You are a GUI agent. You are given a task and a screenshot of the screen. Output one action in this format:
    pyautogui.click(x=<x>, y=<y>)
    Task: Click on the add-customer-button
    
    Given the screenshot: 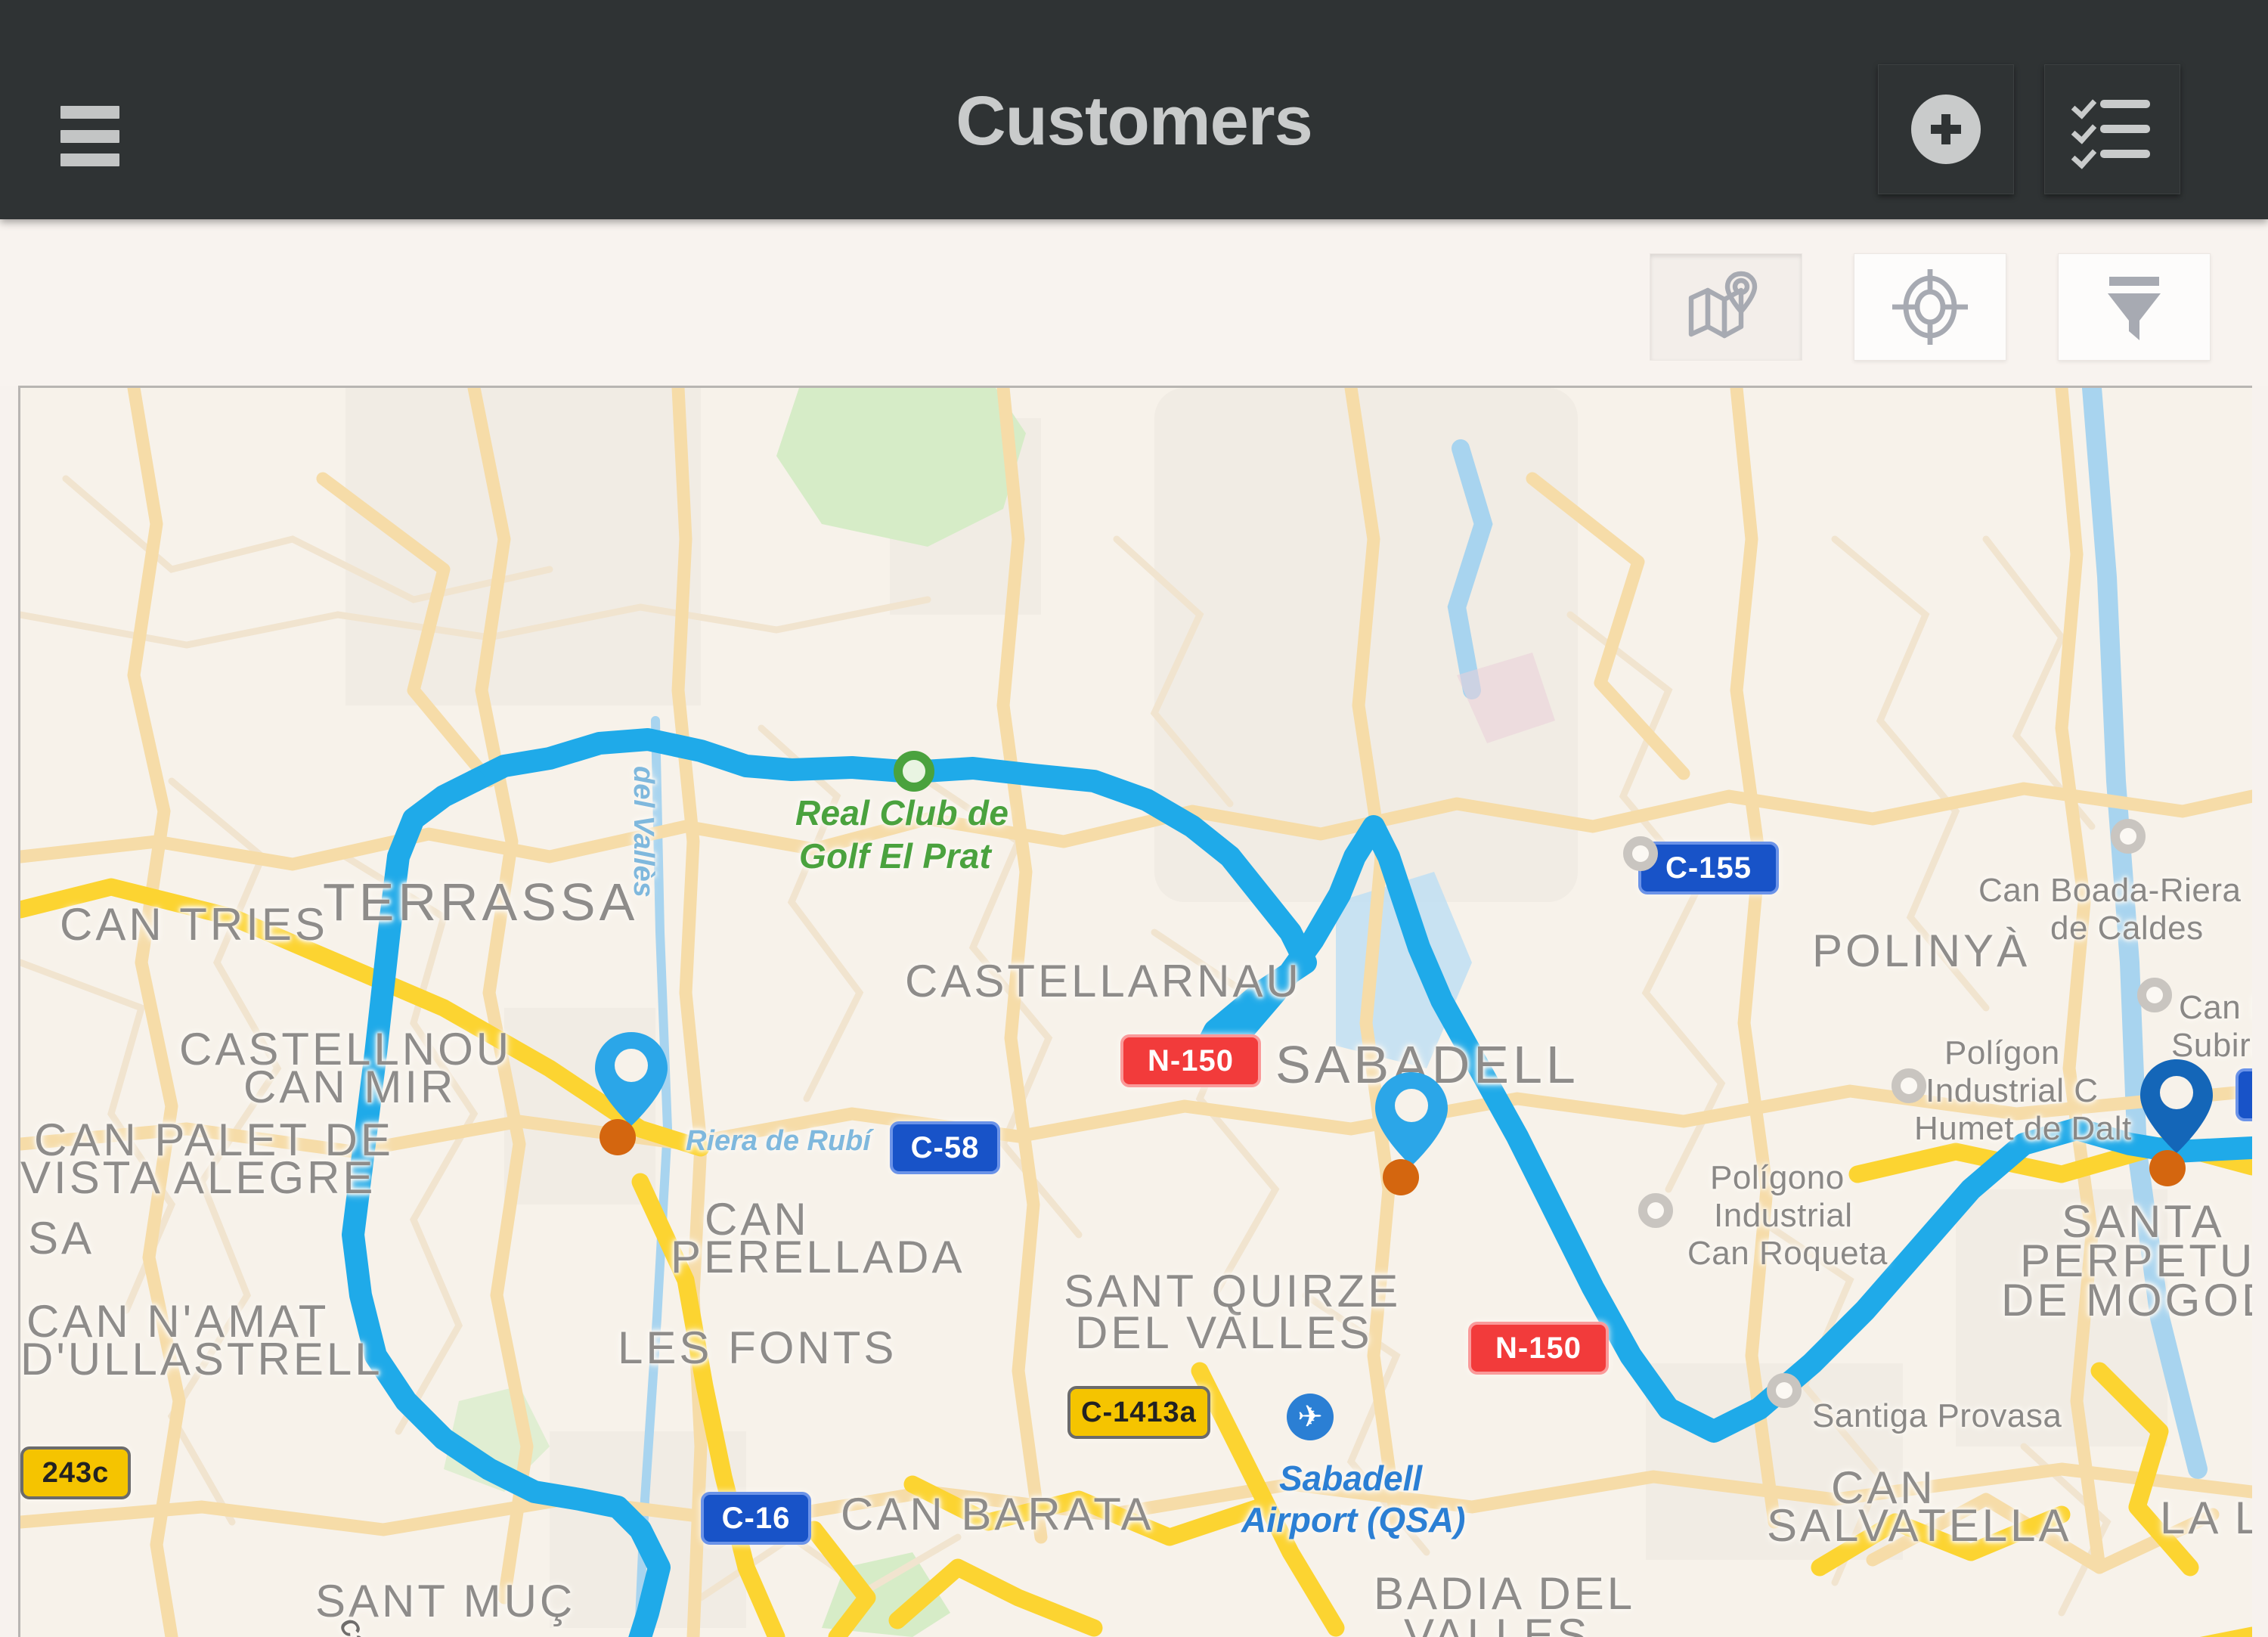 What is the action you would take?
    pyautogui.click(x=1946, y=129)
    